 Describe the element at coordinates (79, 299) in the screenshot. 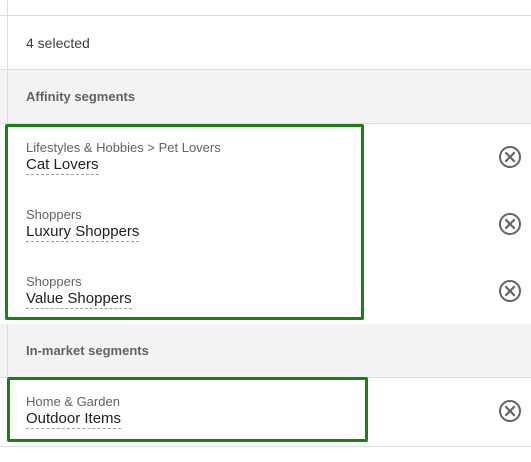

I see `segment-name: Value Shoppers` at that location.